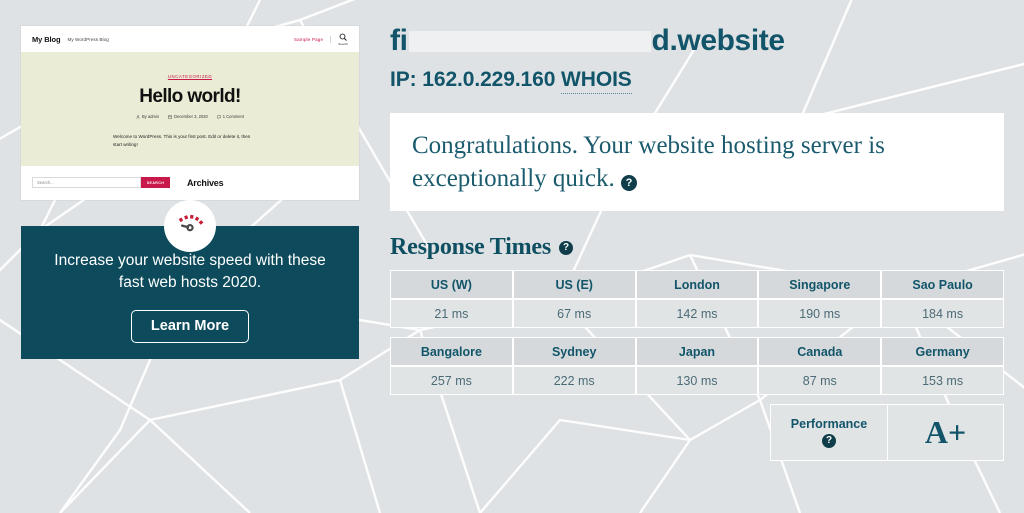 The width and height of the screenshot is (1024, 513). What do you see at coordinates (233, 116) in the screenshot?
I see `preview-meta-comments-text: 1 Comment` at bounding box center [233, 116].